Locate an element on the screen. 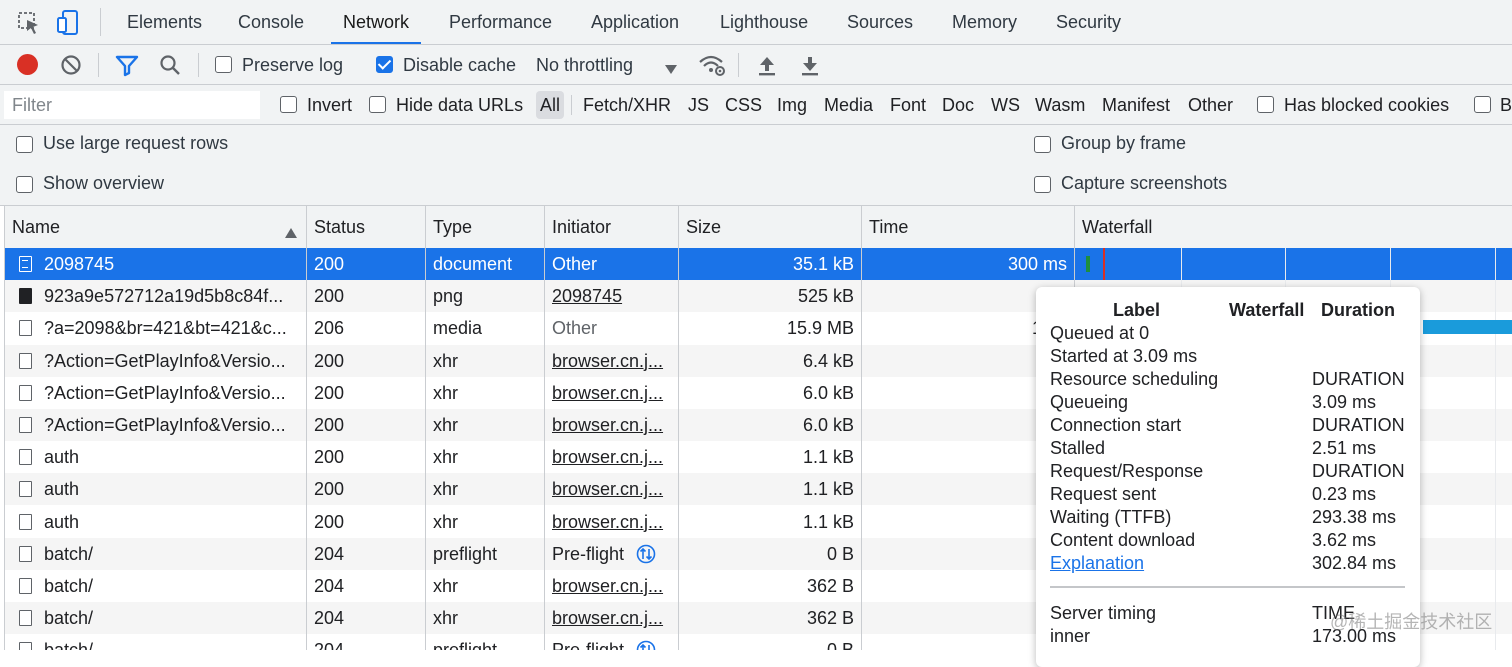  column-header-status: Status is located at coordinates (336, 227).